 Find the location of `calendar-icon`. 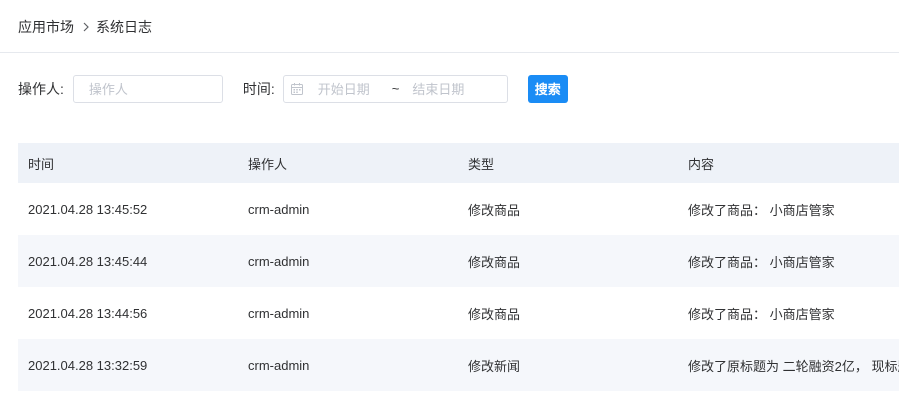

calendar-icon is located at coordinates (297, 89).